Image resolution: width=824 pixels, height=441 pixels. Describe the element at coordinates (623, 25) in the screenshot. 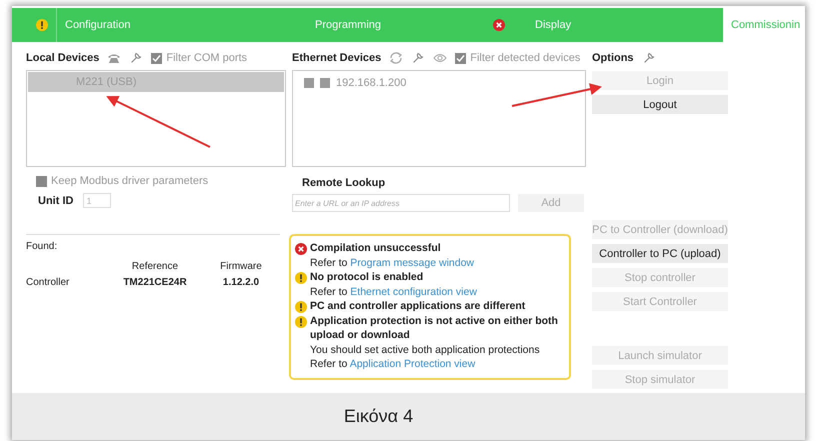

I see `tab: Display` at that location.